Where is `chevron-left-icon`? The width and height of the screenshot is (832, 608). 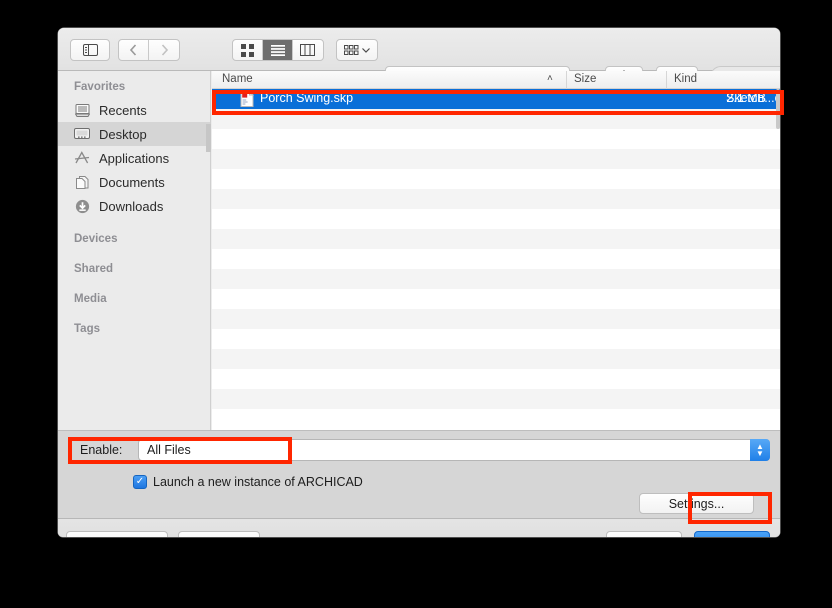 chevron-left-icon is located at coordinates (133, 50).